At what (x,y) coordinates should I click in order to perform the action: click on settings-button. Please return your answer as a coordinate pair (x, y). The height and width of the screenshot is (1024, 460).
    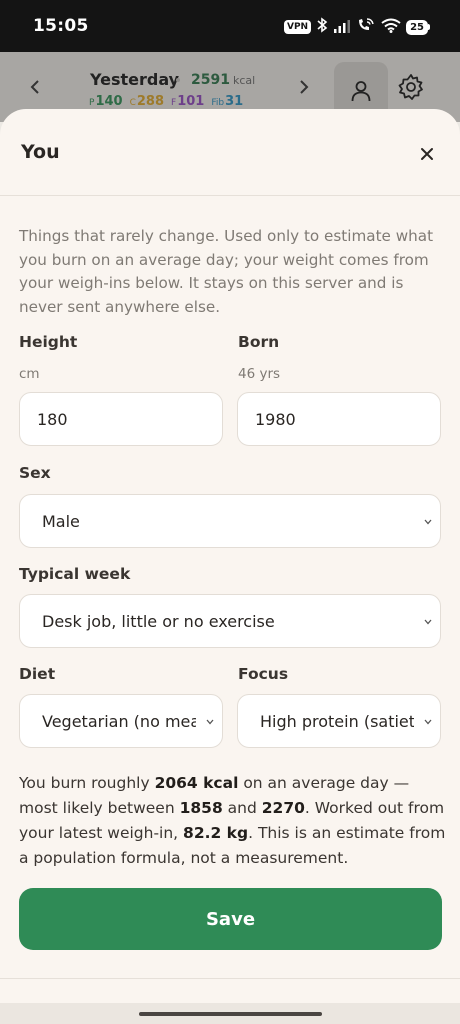
    Looking at the image, I should click on (411, 89).